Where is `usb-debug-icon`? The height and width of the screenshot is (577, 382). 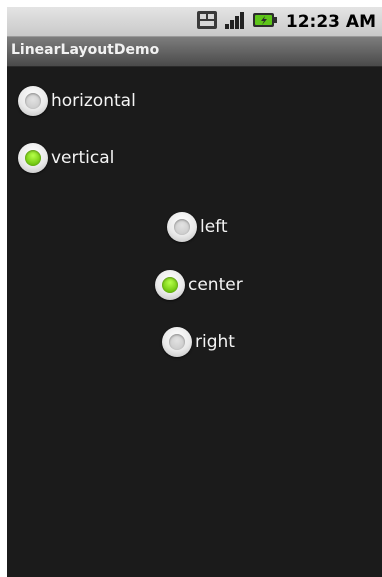 usb-debug-icon is located at coordinates (207, 22).